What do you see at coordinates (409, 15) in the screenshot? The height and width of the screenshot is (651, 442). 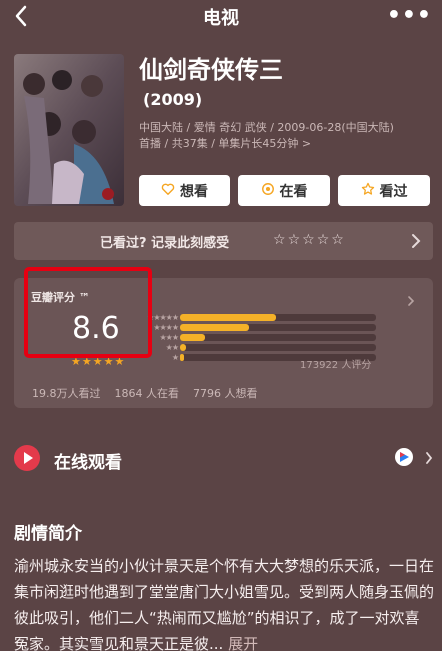 I see `more-options-icon: •••` at bounding box center [409, 15].